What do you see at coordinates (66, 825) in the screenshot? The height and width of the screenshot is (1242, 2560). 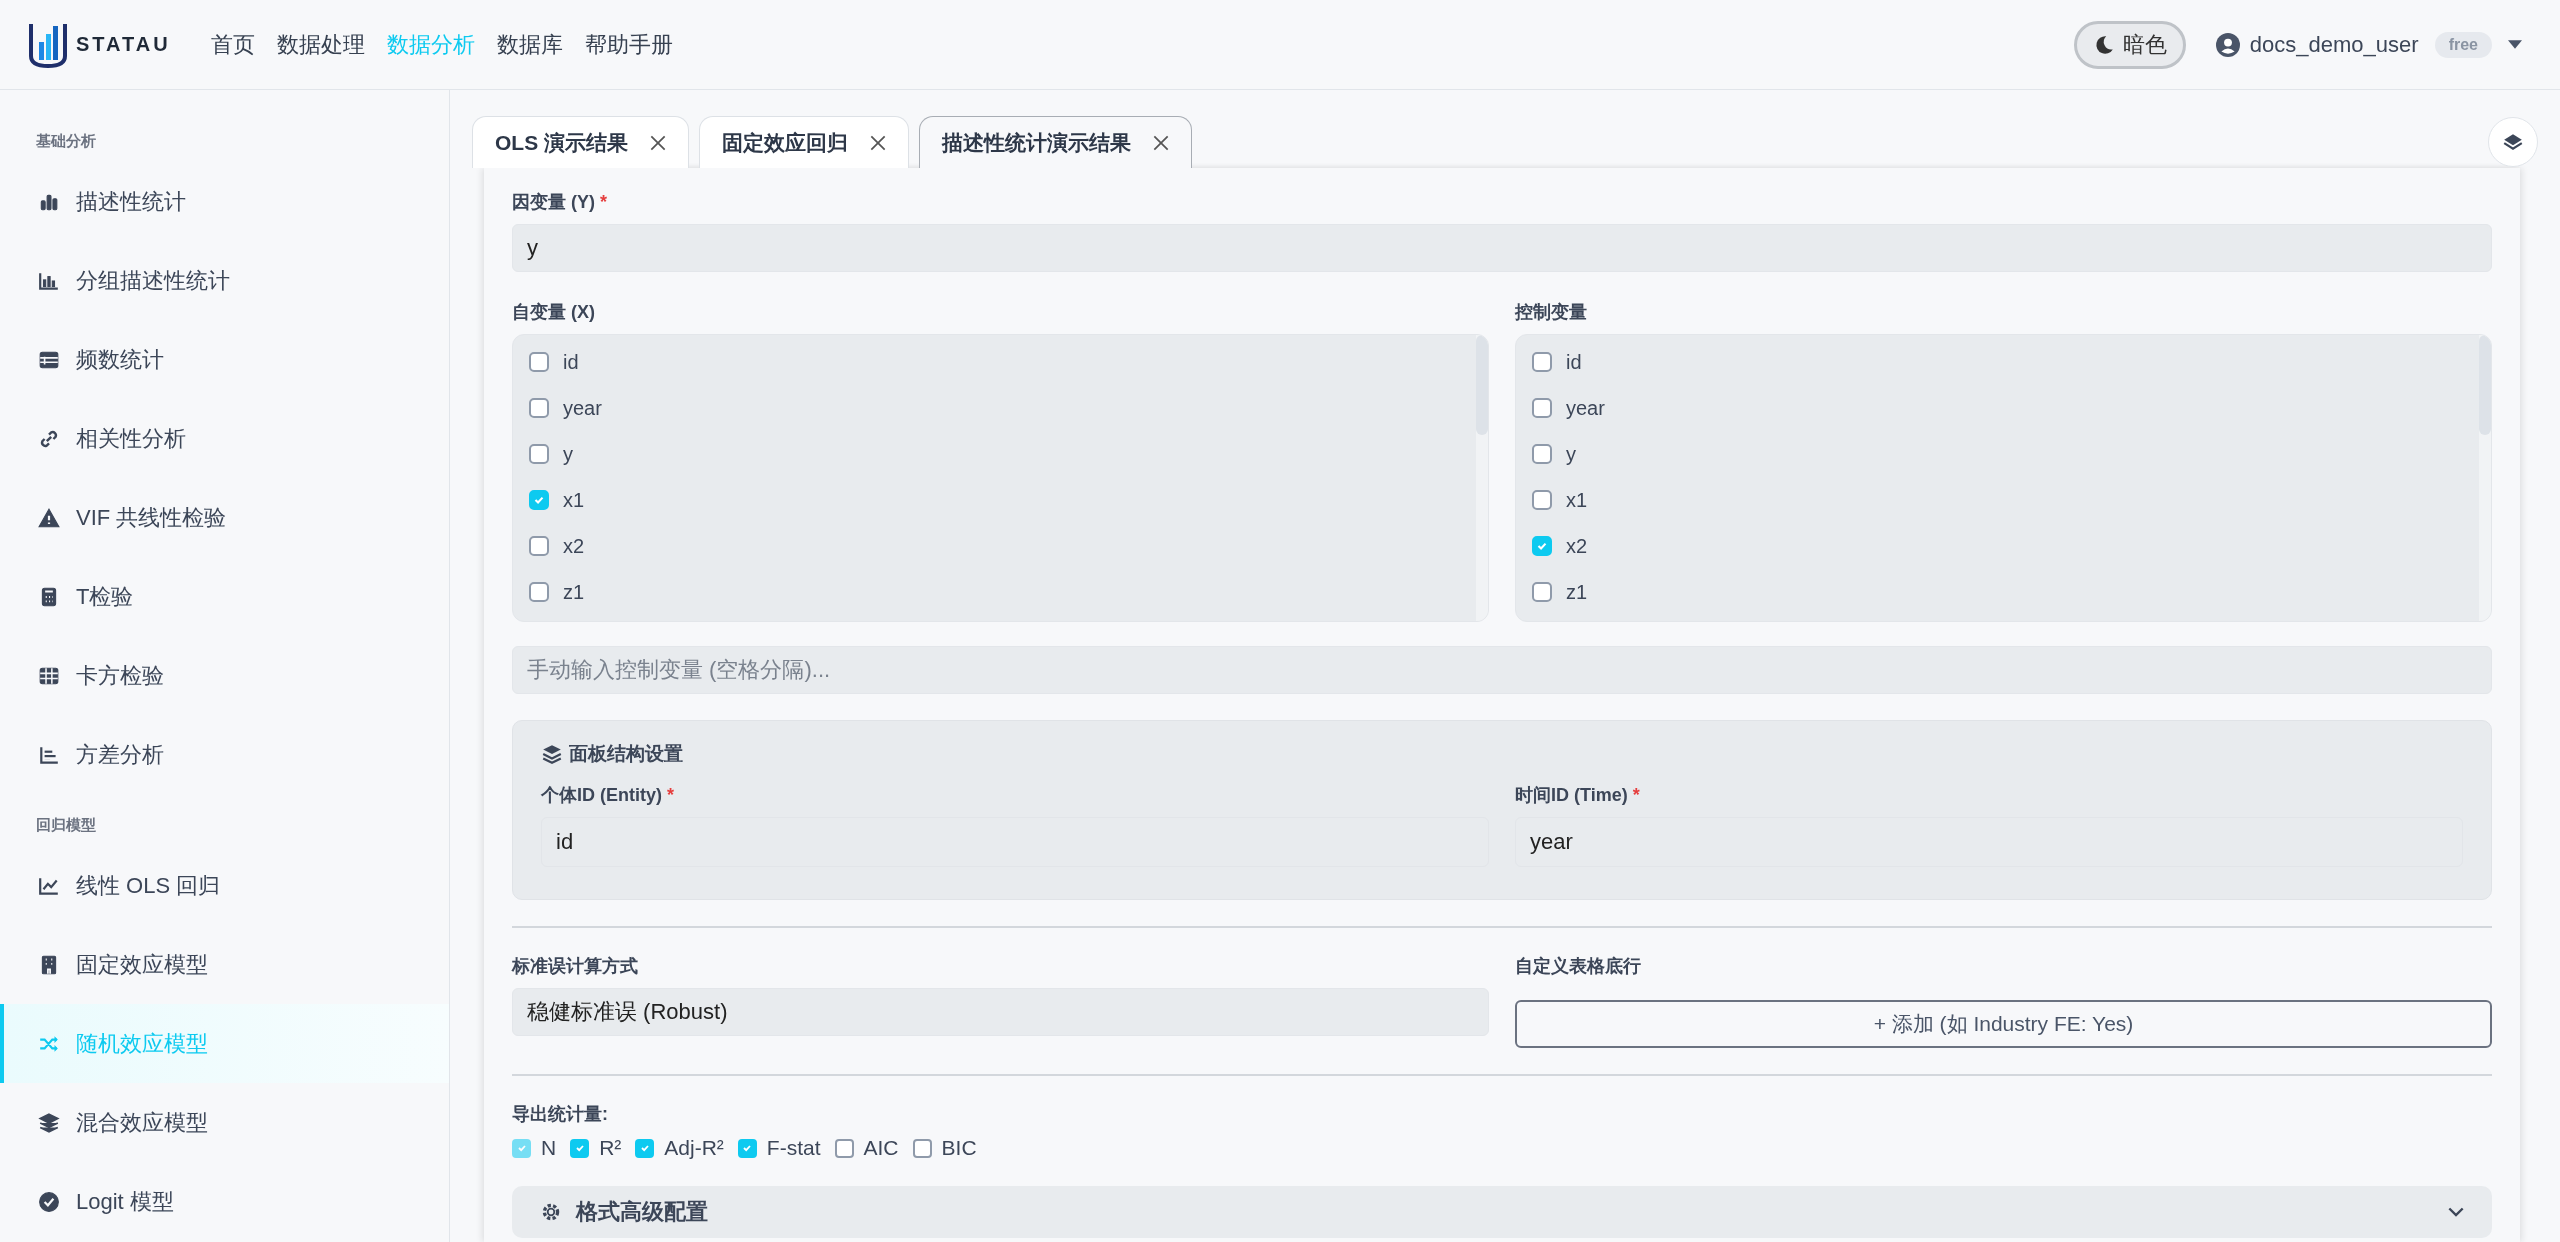 I see `sidebar-section-title: 回归模型` at bounding box center [66, 825].